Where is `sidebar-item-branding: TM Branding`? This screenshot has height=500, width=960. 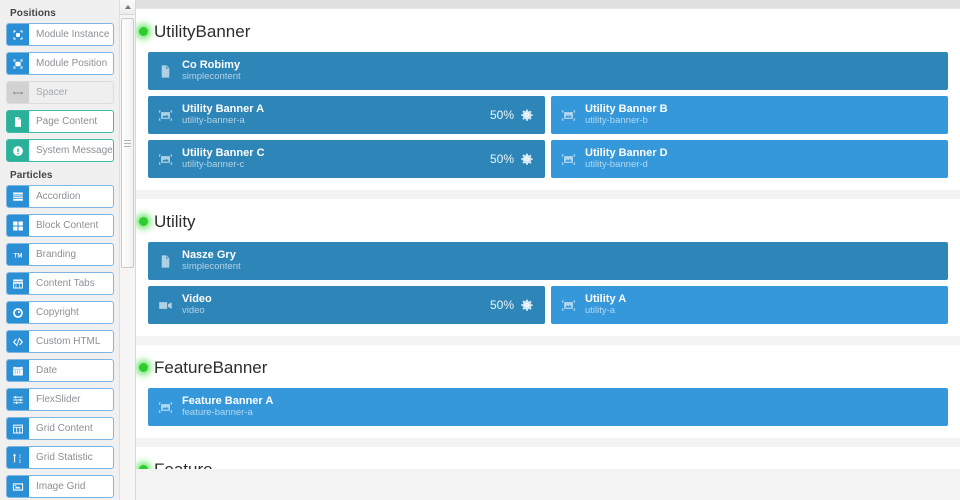 sidebar-item-branding: TM Branding is located at coordinates (60, 254).